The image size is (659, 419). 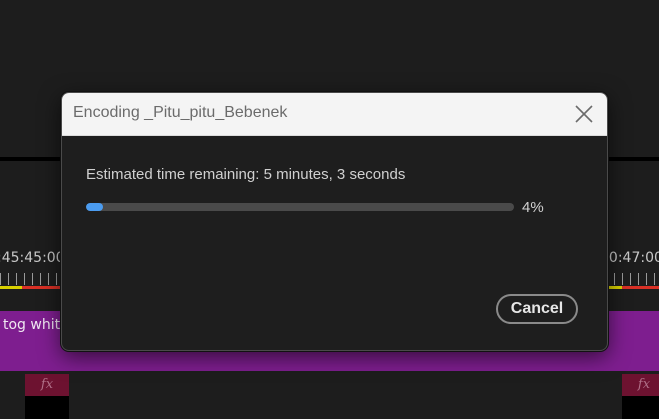 I want to click on ruler-ticks-right, so click(x=632, y=279).